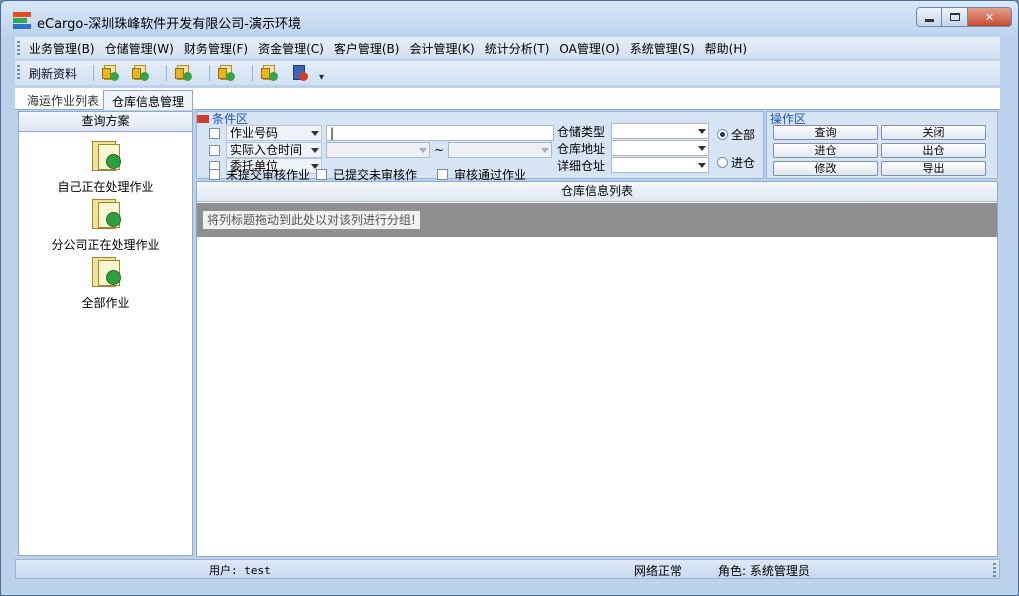 This screenshot has height=596, width=1019. Describe the element at coordinates (378, 150) in the screenshot. I see `in-date-from` at that location.